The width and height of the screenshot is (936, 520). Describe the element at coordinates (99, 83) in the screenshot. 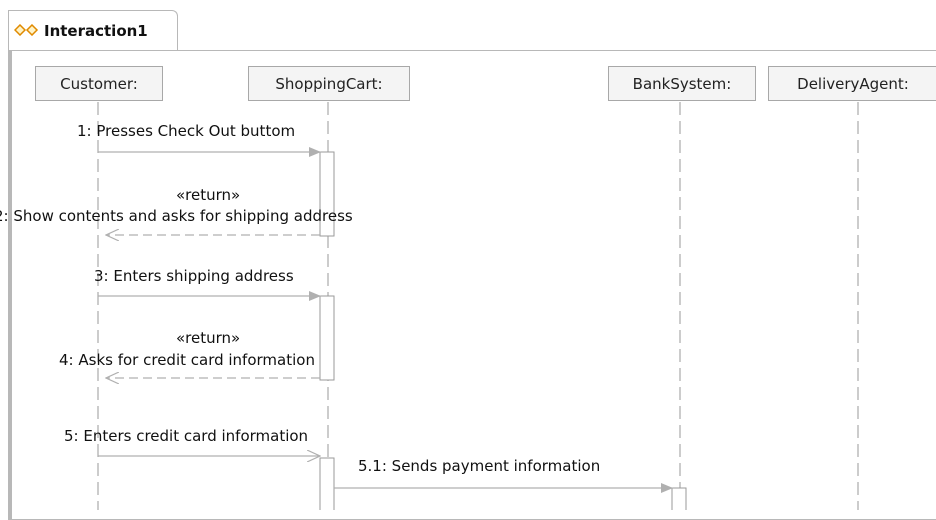

I see `lifeline-customer-head: Customer:` at that location.